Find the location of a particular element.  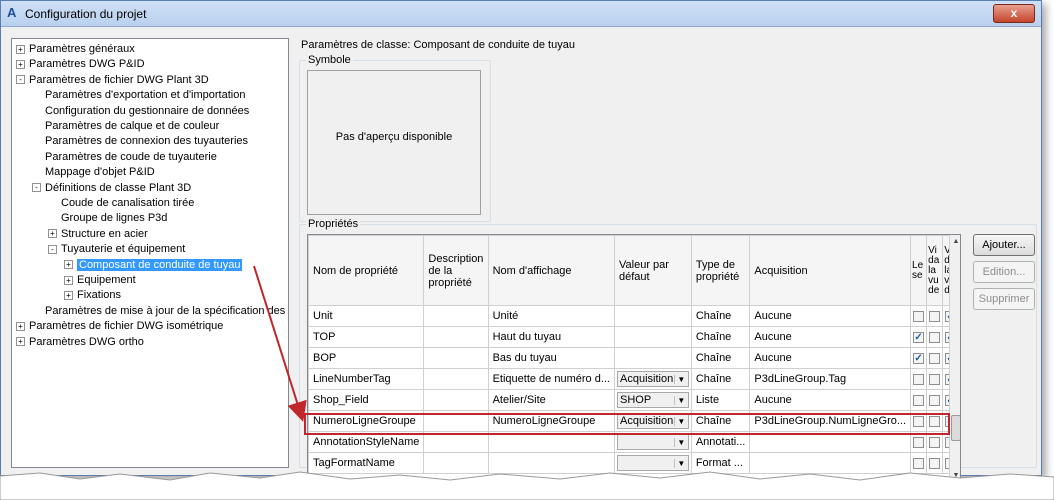

annotation-arrow is located at coordinates (280, 343).